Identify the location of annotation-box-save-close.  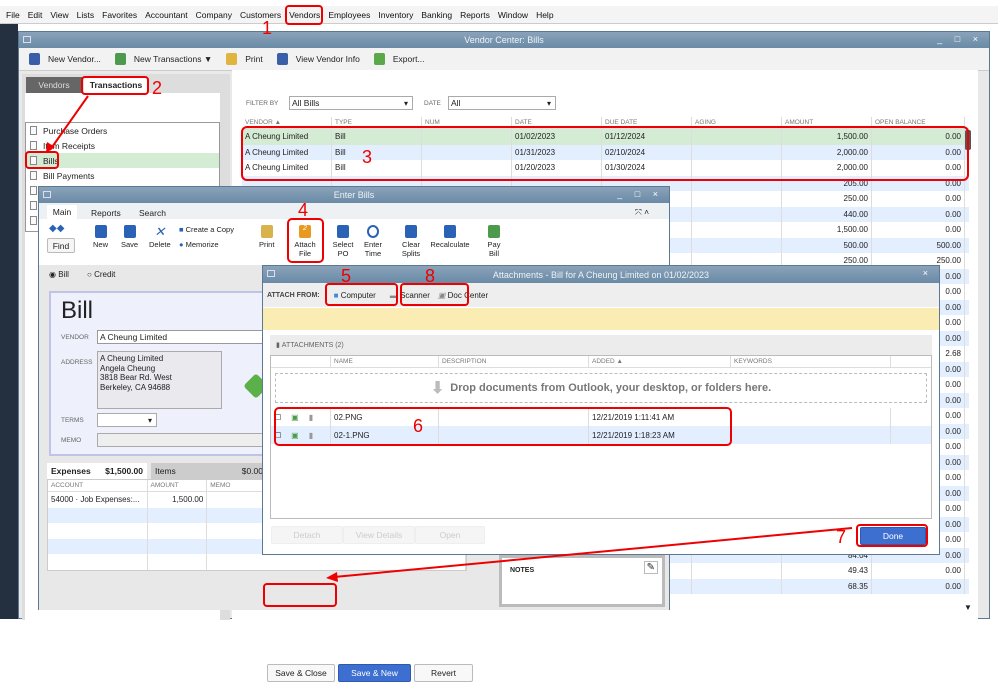
(300, 595).